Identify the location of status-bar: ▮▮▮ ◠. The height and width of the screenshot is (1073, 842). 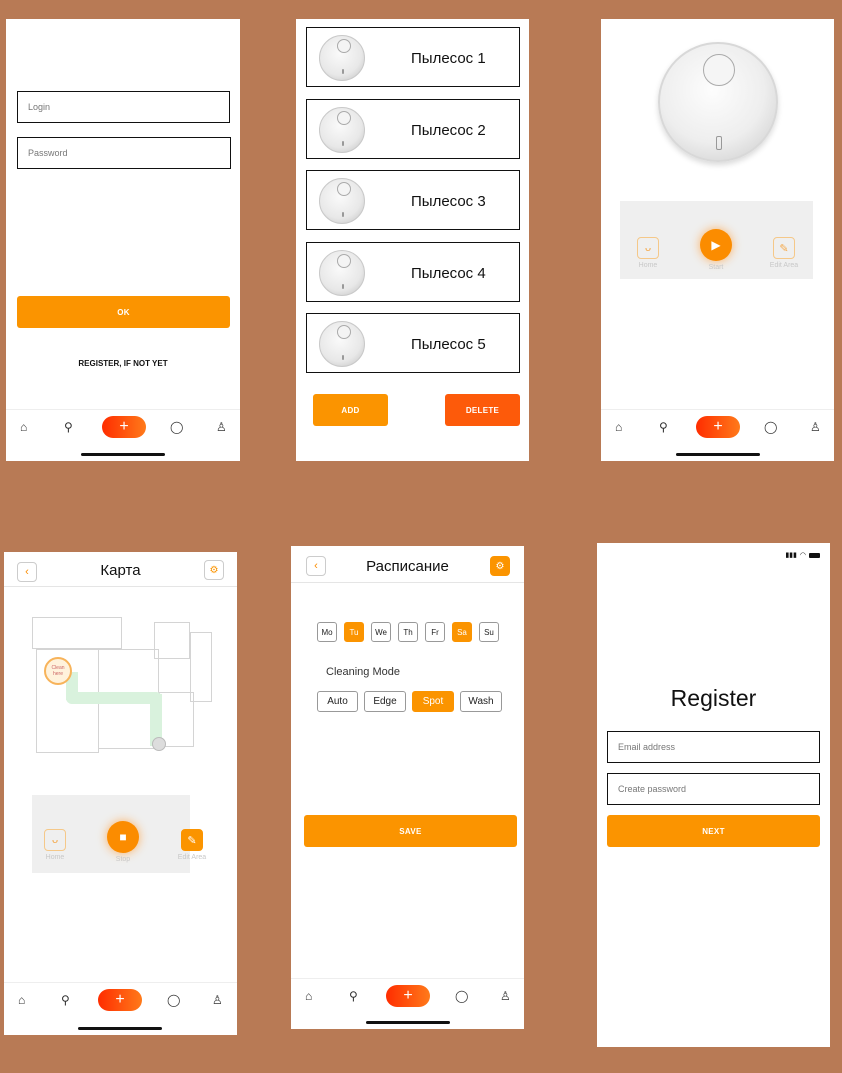
(802, 555).